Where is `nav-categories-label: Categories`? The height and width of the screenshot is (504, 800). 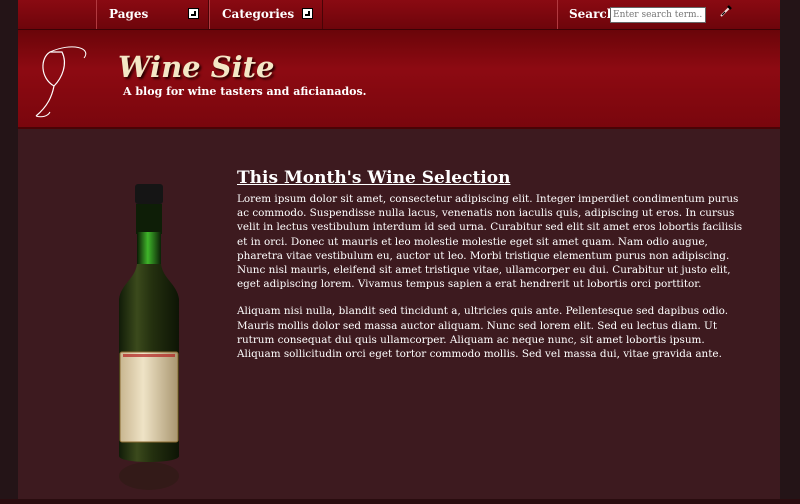
nav-categories-label: Categories is located at coordinates (258, 14).